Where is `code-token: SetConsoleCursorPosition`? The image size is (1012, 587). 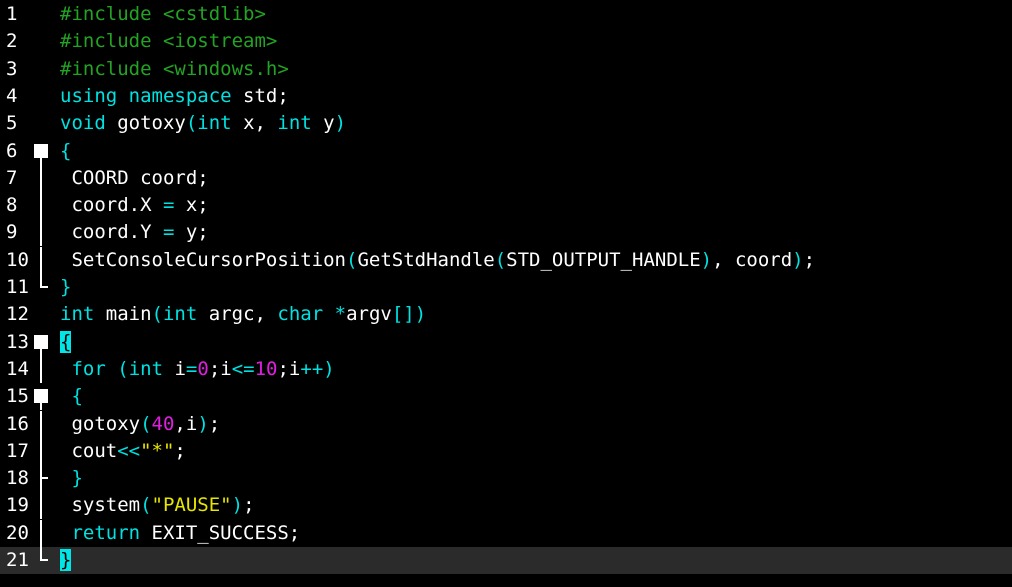 code-token: SetConsoleCursorPosition is located at coordinates (203, 259).